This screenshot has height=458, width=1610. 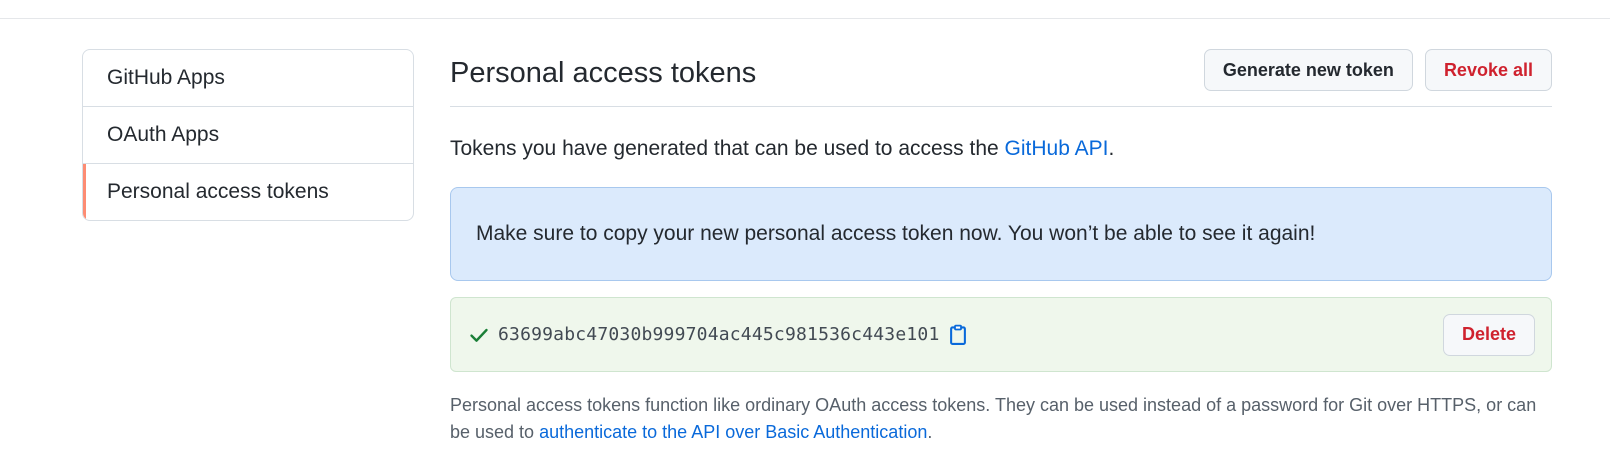 I want to click on intro-text-suffix: ., so click(x=1111, y=148).